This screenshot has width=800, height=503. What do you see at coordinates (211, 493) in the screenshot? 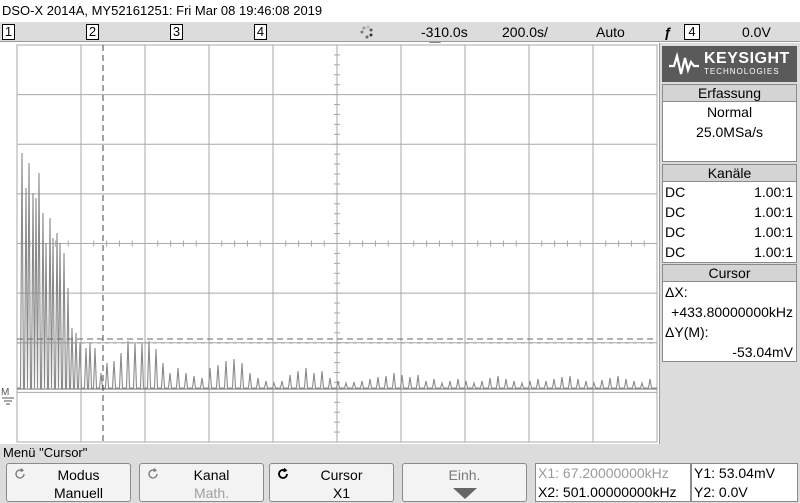
I see `channel-softkey-value: Math.` at bounding box center [211, 493].